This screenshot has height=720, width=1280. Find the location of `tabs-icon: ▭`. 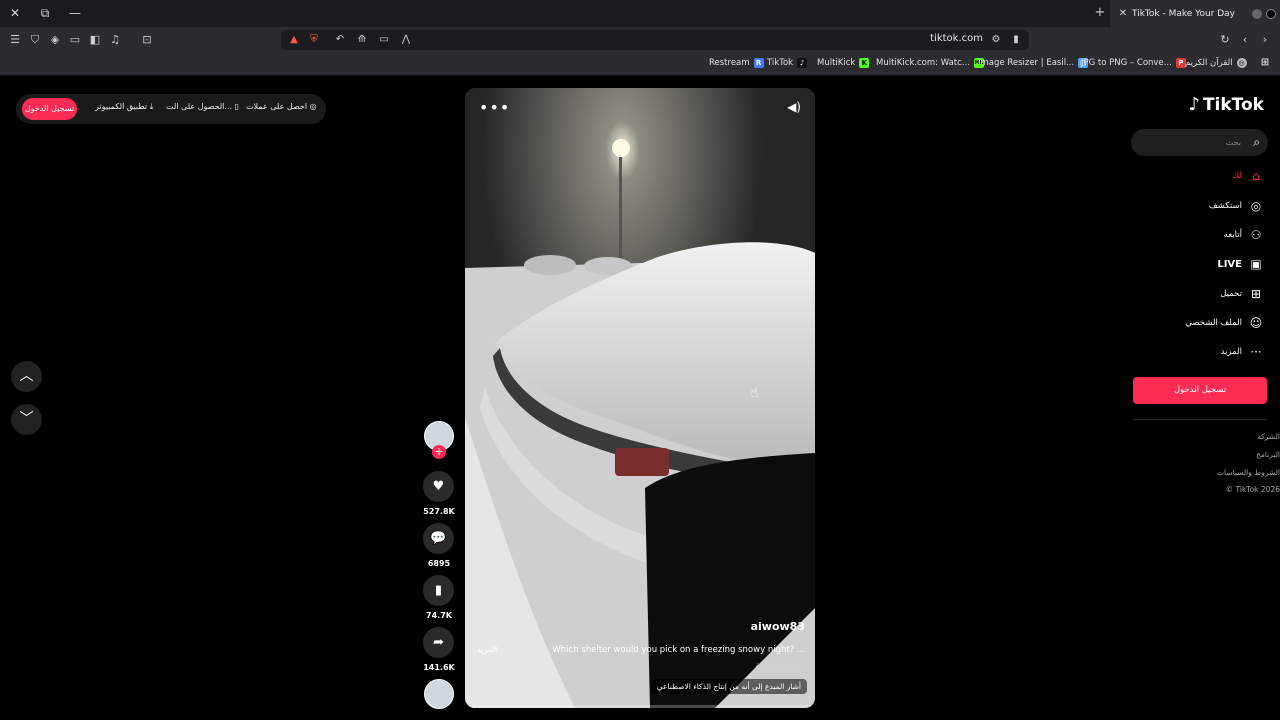

tabs-icon: ▭ is located at coordinates (75, 40).